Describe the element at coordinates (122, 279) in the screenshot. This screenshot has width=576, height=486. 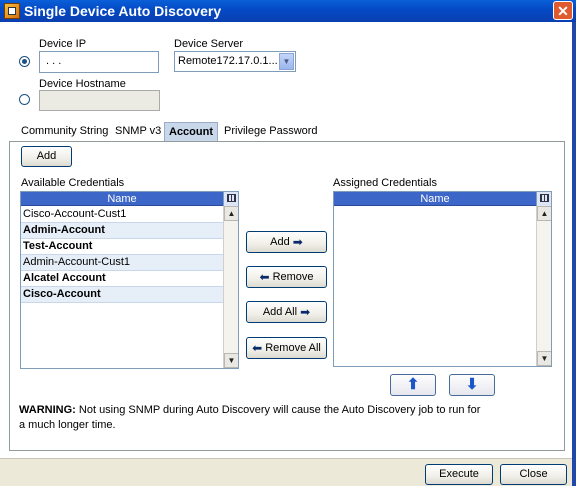
I see `list-item: Alcatel Account` at that location.